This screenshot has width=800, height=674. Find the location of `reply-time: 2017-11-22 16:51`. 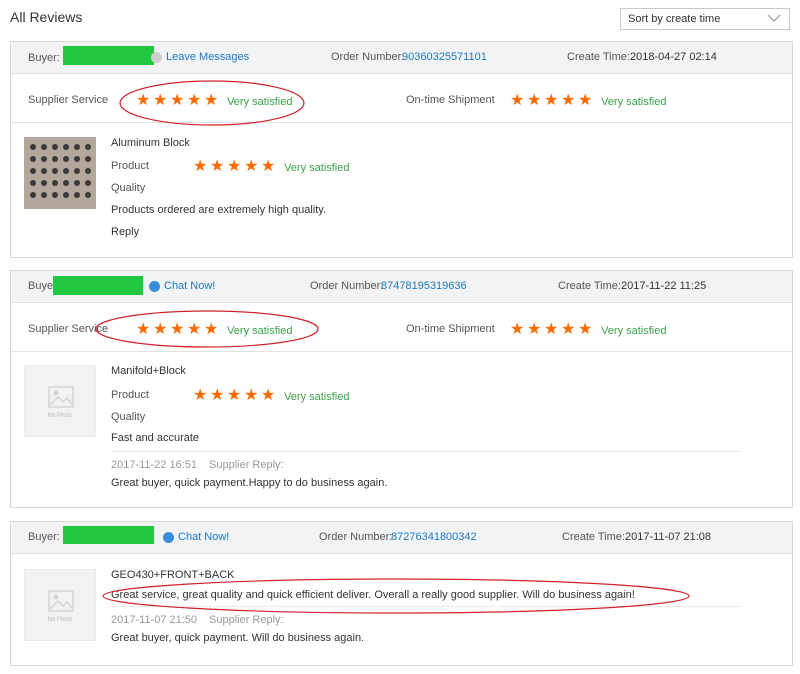

reply-time: 2017-11-22 16:51 is located at coordinates (154, 465).